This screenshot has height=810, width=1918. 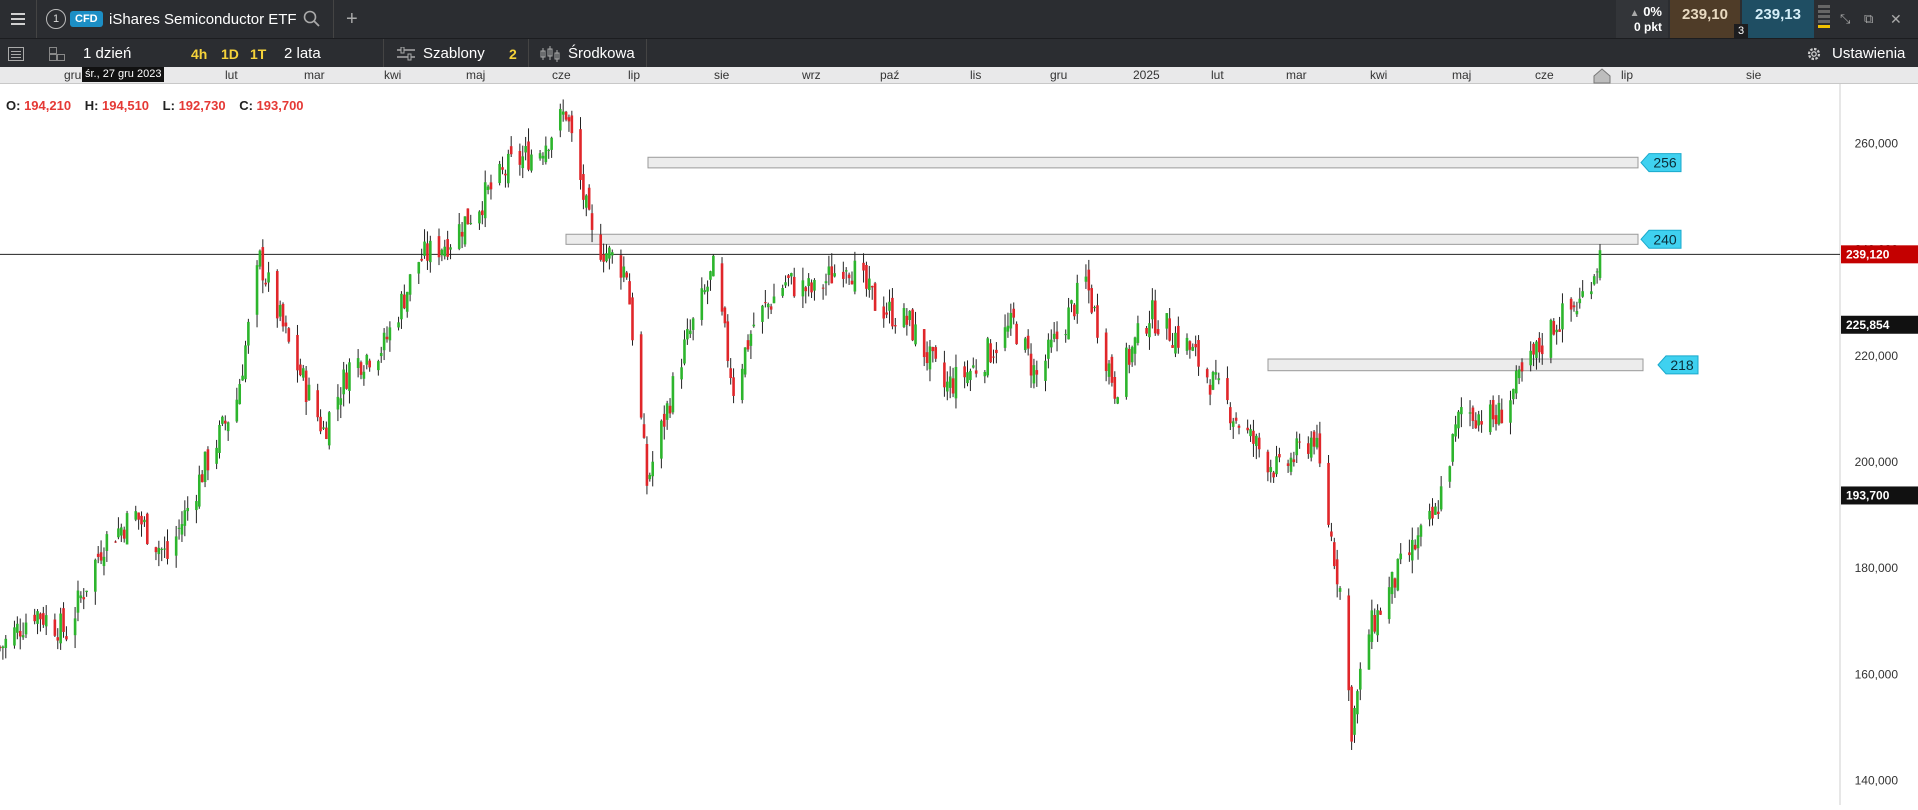 I want to click on add-tab-icon: +, so click(x=352, y=19).